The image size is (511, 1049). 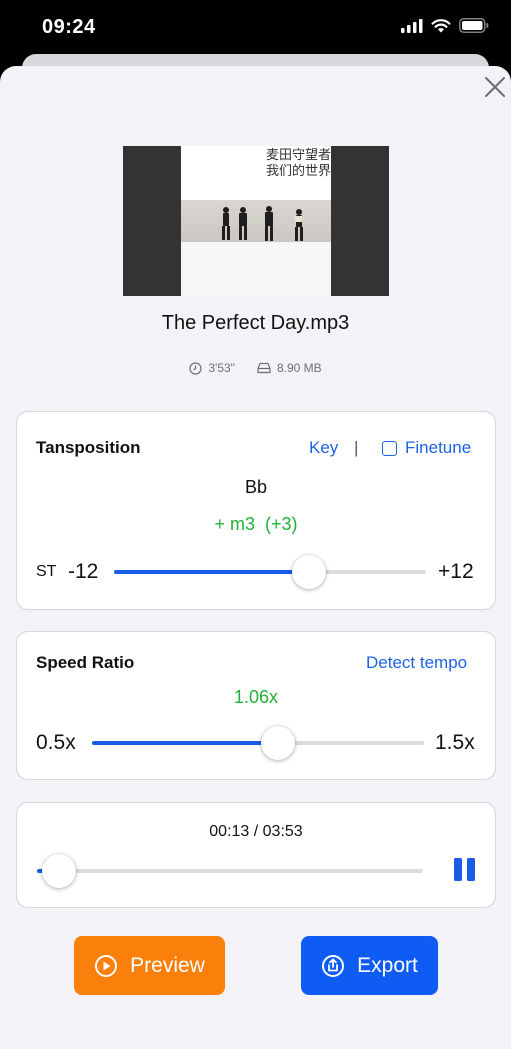 I want to click on play-circle-icon, so click(x=106, y=965).